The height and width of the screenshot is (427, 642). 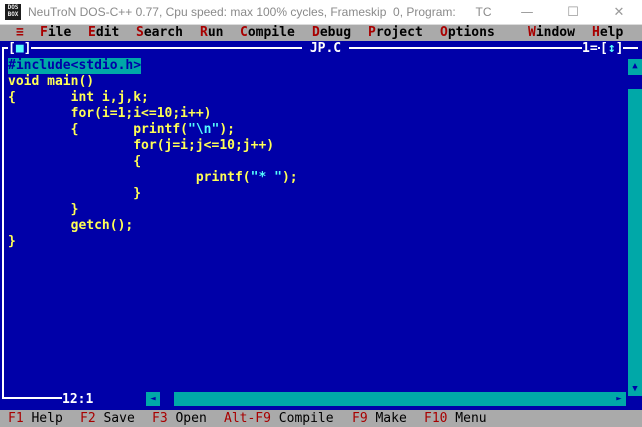 What do you see at coordinates (13, 12) in the screenshot?
I see `dosbox-app-icon: DOS BOX` at bounding box center [13, 12].